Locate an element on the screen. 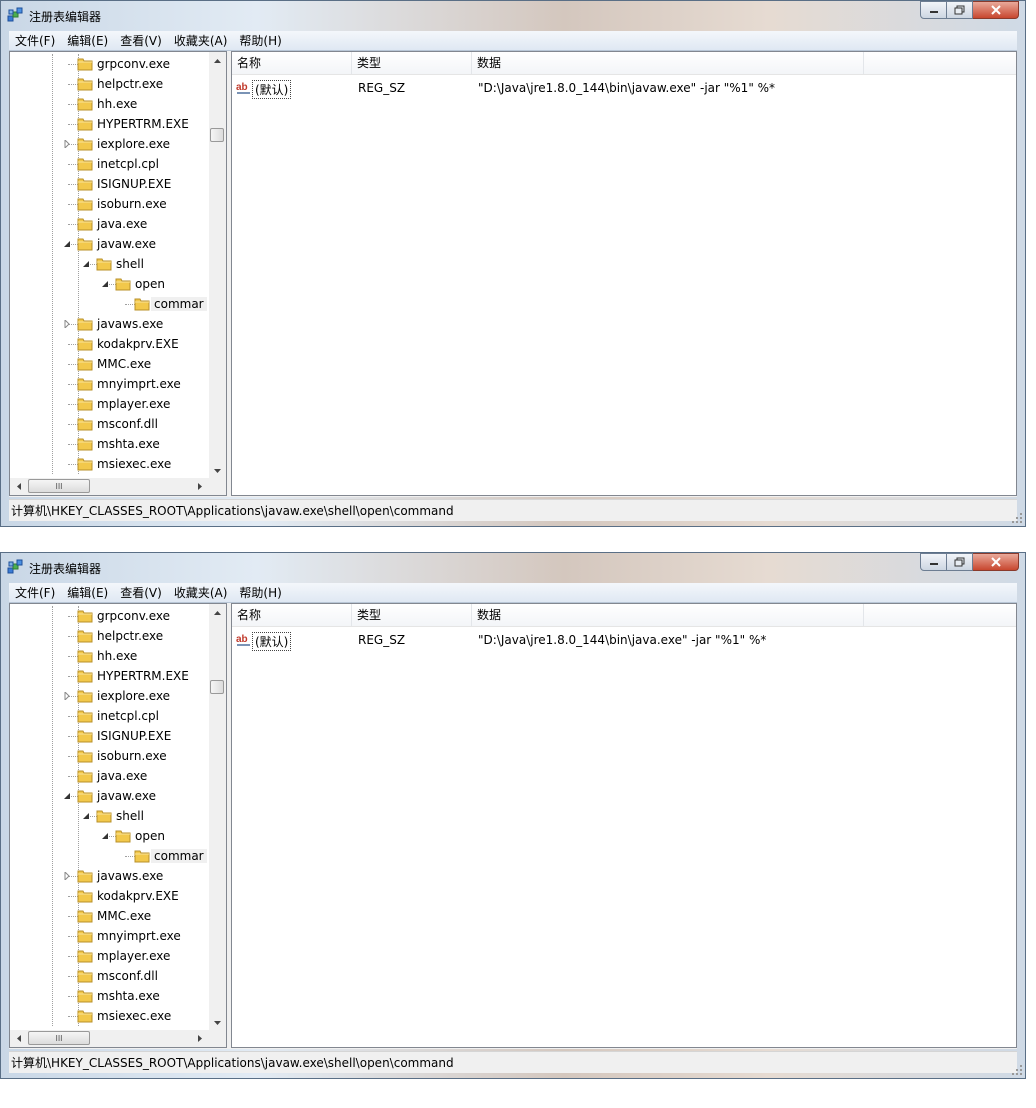 The width and height of the screenshot is (1036, 1108). tree-item-label: mshta.exe is located at coordinates (128, 444).